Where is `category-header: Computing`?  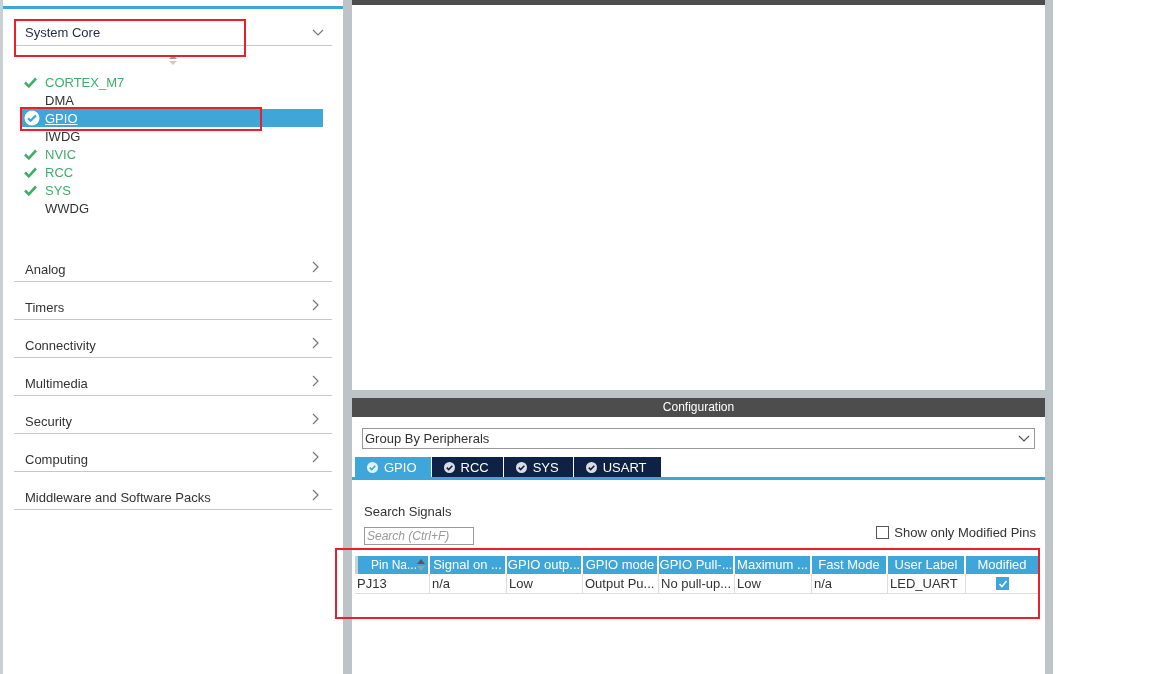
category-header: Computing is located at coordinates (173, 453).